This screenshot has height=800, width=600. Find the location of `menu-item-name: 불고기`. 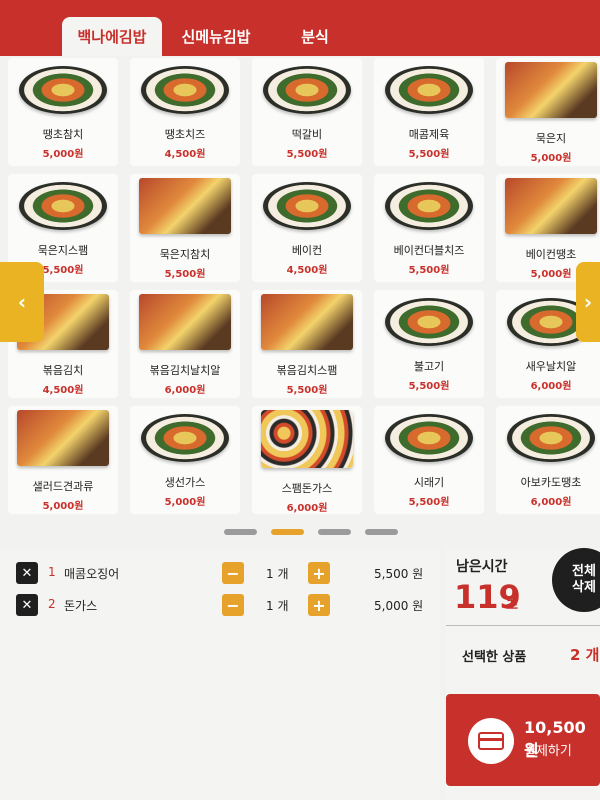

menu-item-name: 불고기 is located at coordinates (429, 366).